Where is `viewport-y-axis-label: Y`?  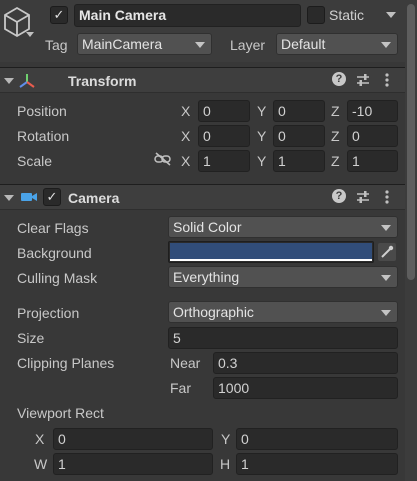
viewport-y-axis-label: Y is located at coordinates (225, 439).